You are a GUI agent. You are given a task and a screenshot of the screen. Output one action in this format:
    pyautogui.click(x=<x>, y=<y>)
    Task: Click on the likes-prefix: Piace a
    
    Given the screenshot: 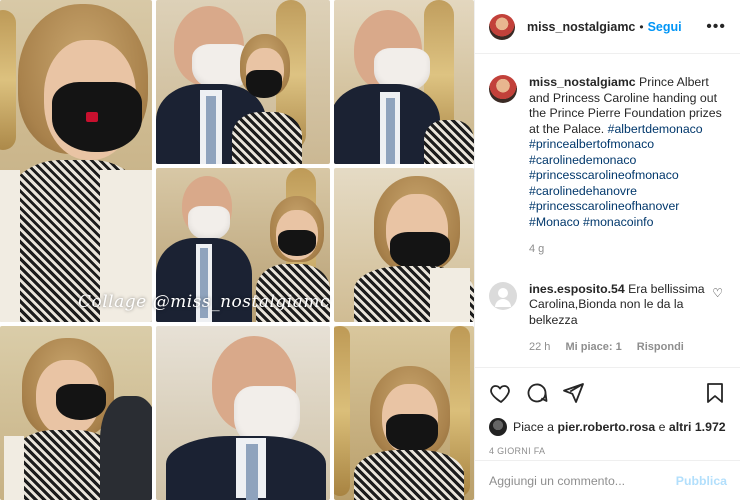 What is the action you would take?
    pyautogui.click(x=534, y=427)
    